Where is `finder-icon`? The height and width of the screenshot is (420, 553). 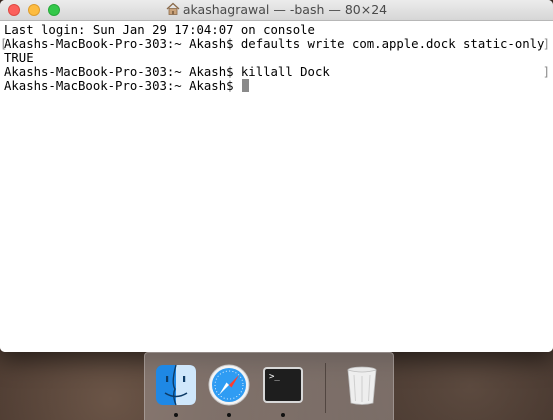 finder-icon is located at coordinates (176, 385).